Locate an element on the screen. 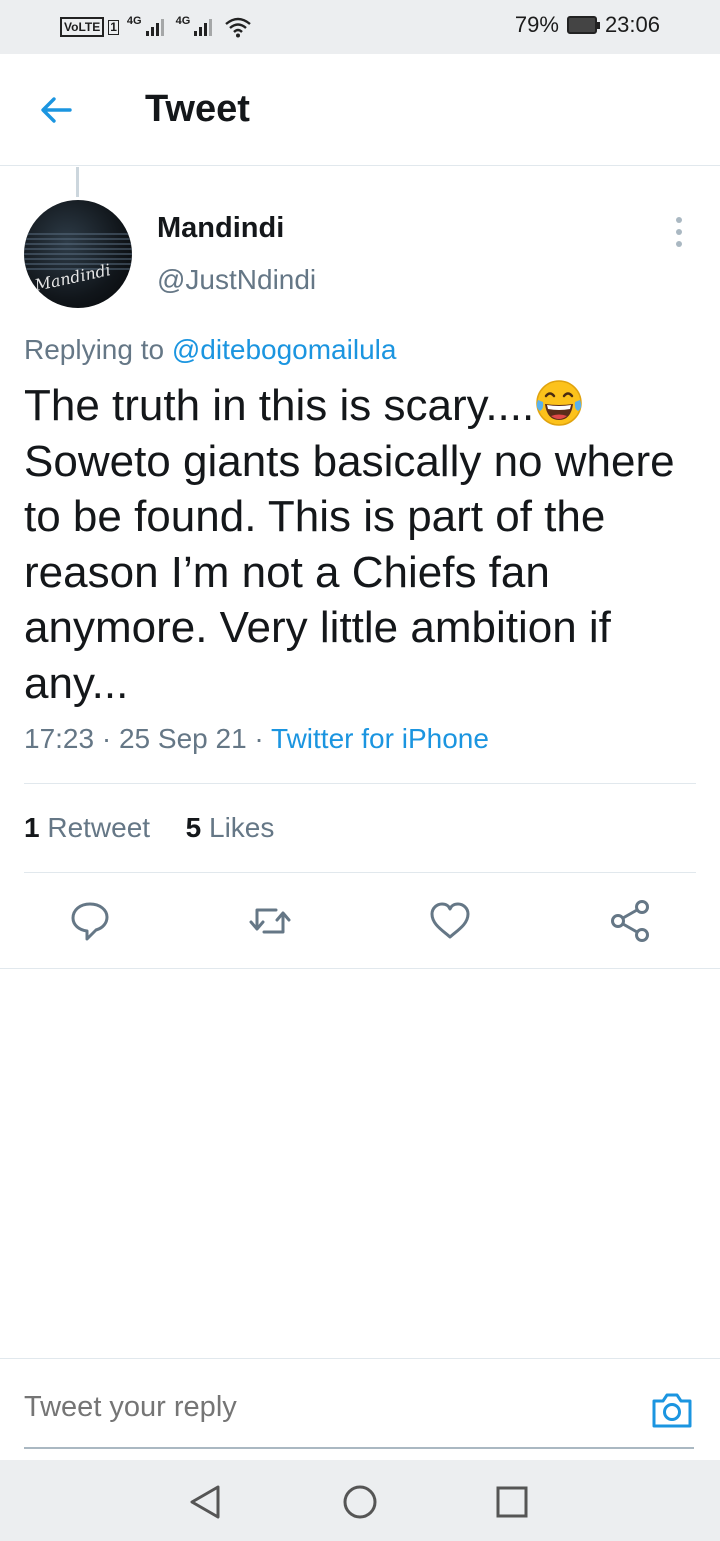  network-type-1: 4G is located at coordinates (134, 21).